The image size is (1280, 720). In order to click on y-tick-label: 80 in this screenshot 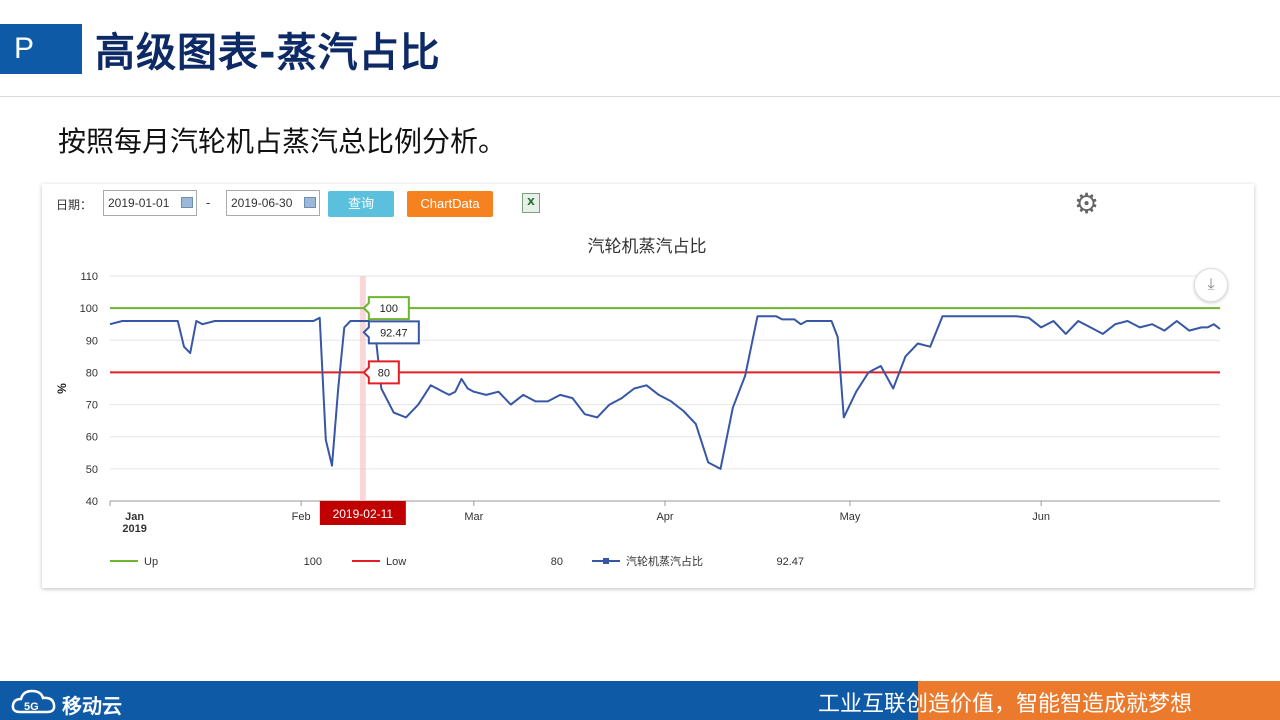, I will do `click(92, 373)`.